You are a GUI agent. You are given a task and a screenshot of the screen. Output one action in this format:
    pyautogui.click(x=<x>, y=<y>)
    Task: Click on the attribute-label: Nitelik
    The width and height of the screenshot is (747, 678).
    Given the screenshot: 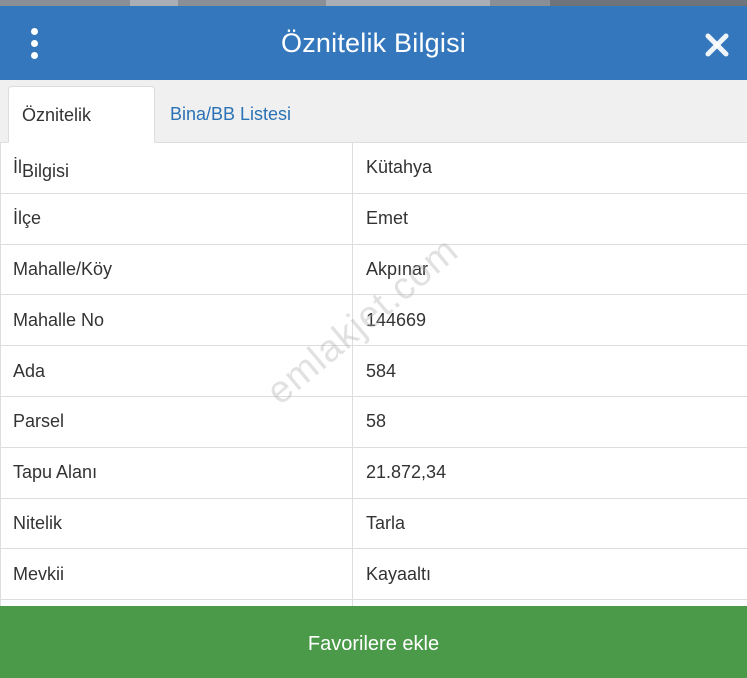 What is the action you would take?
    pyautogui.click(x=38, y=522)
    